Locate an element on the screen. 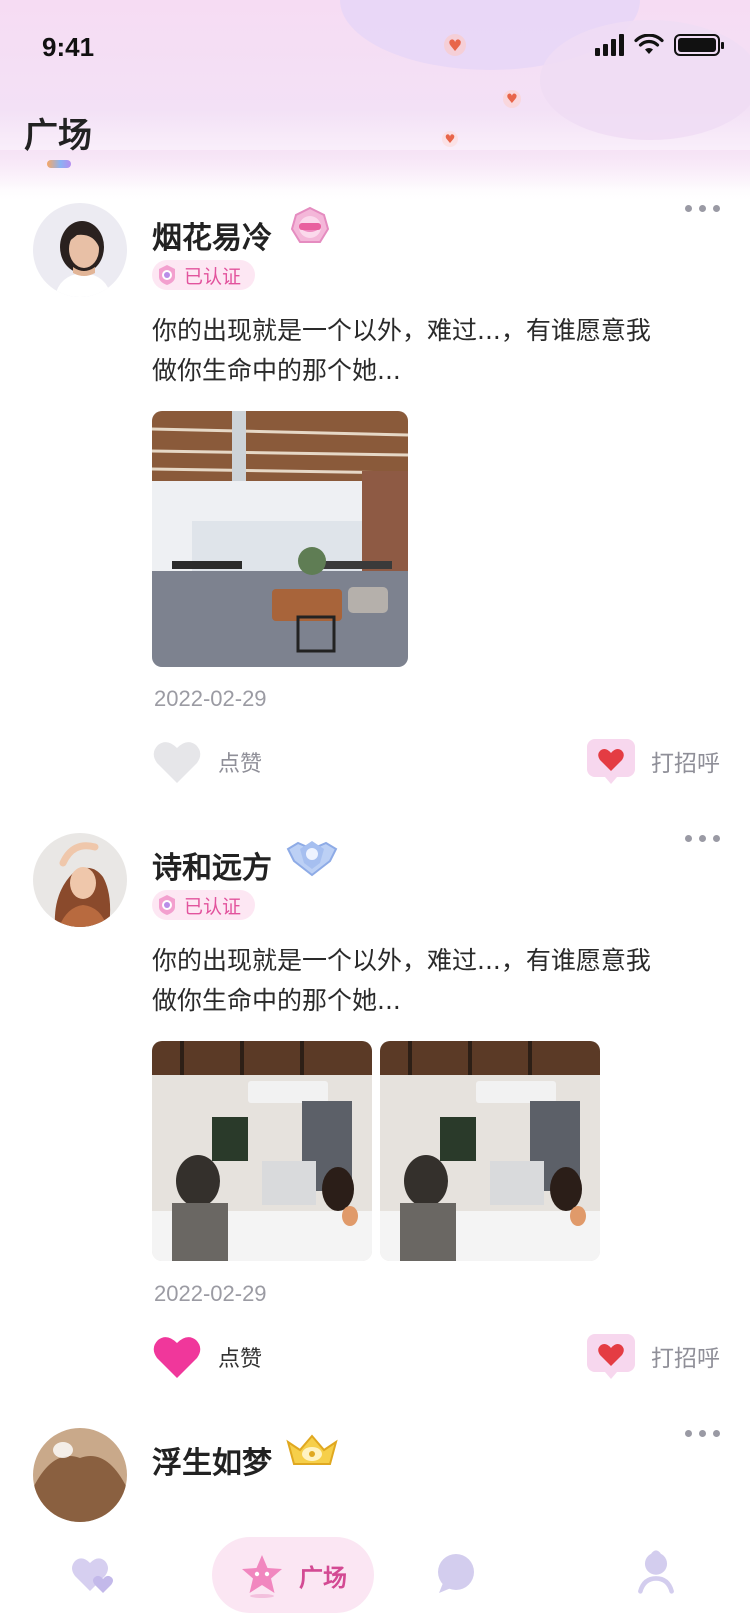 This screenshot has width=750, height=1624. wifi-icon is located at coordinates (649, 44).